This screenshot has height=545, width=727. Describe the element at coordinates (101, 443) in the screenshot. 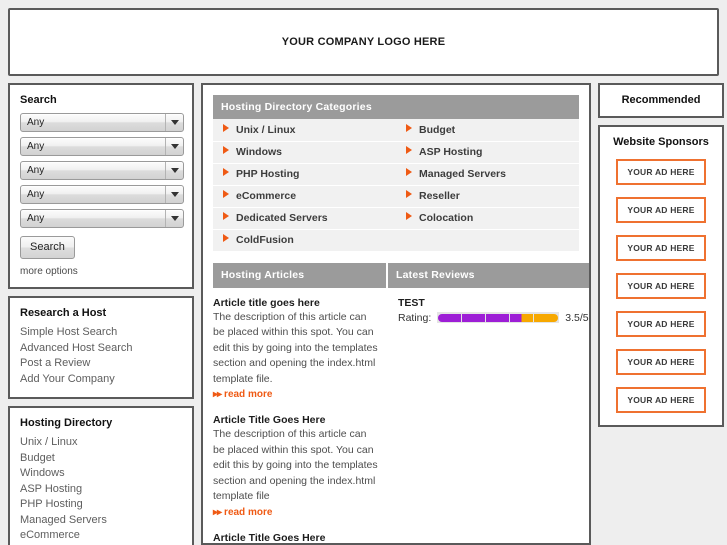

I see `hosting-directory-item: Unix / Linux` at that location.